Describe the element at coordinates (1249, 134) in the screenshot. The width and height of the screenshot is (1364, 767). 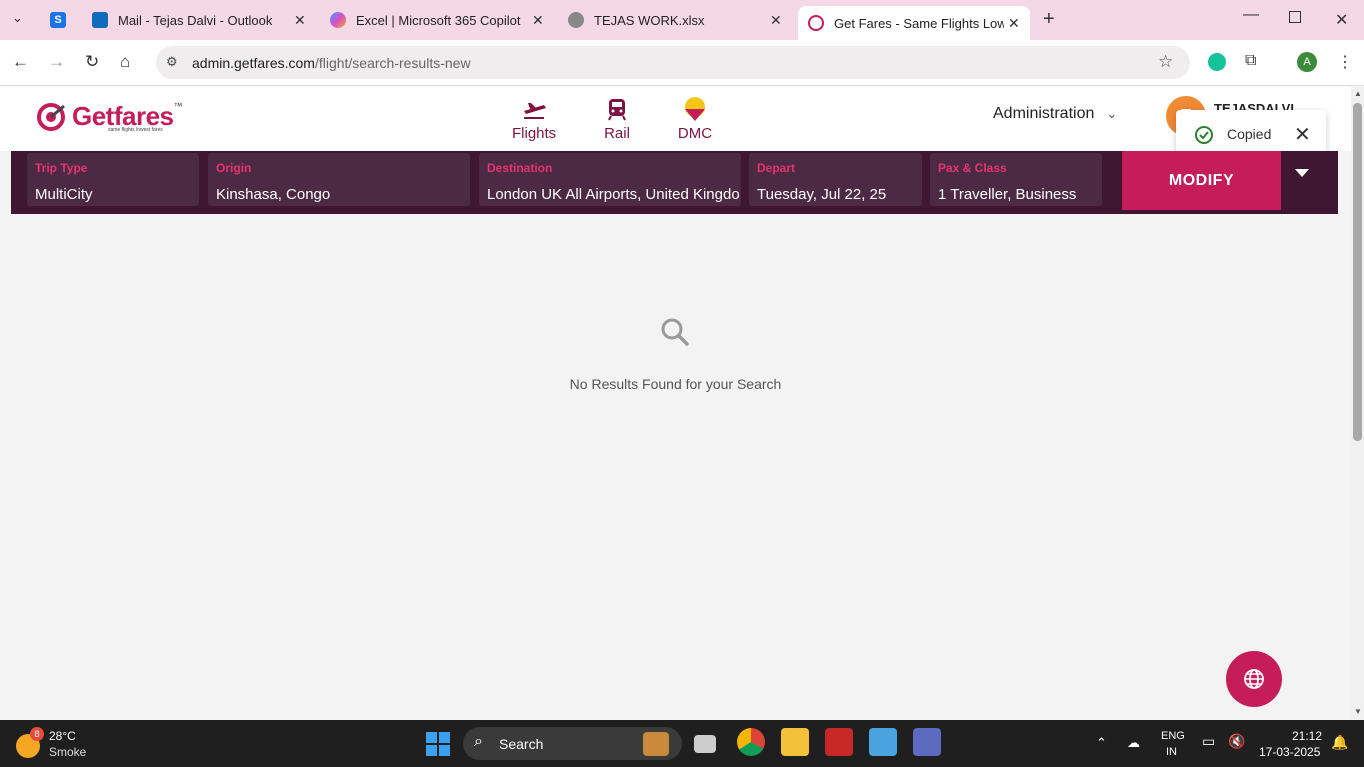
I see `toast-label: Copied` at that location.